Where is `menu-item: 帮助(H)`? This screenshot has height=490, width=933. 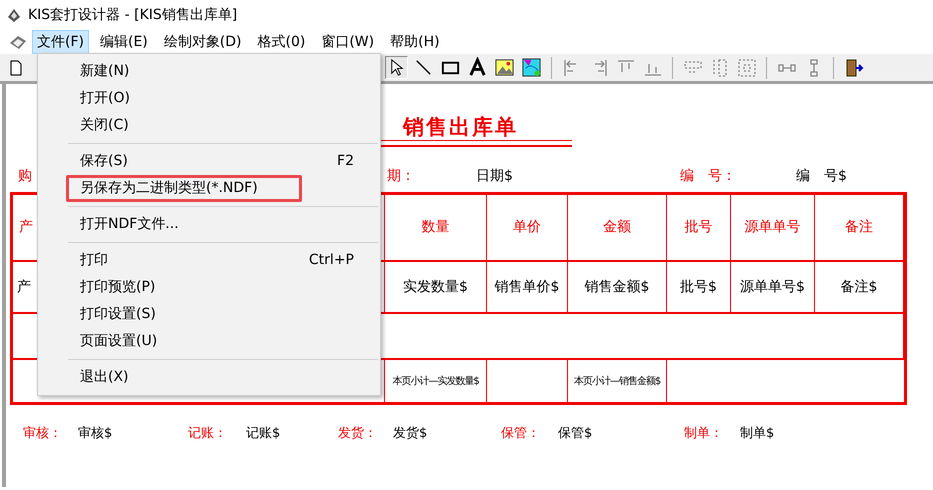
menu-item: 帮助(H) is located at coordinates (415, 42).